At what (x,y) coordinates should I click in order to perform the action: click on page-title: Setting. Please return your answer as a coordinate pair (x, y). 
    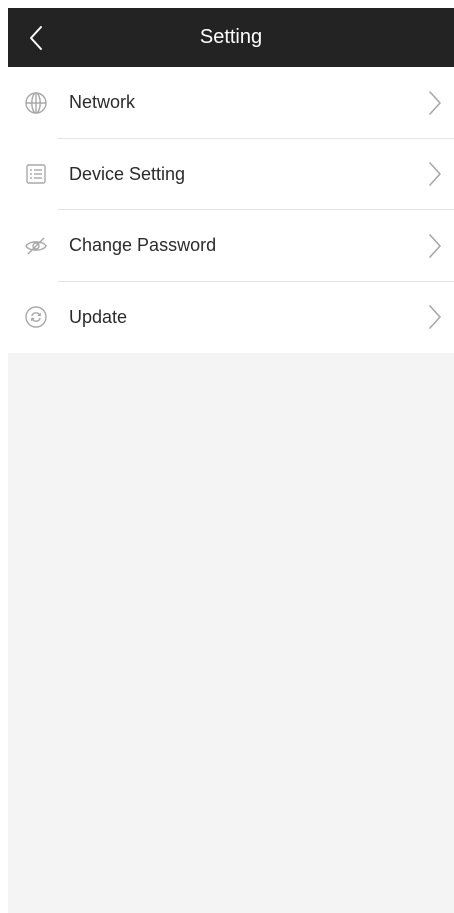
    Looking at the image, I should click on (231, 37).